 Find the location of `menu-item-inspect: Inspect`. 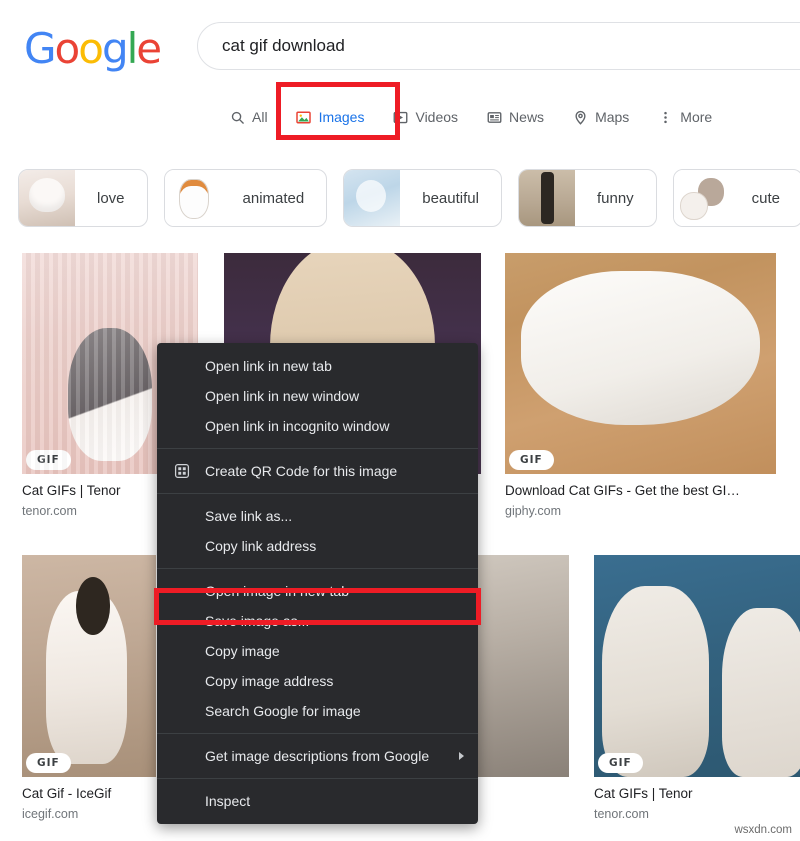

menu-item-inspect: Inspect is located at coordinates (317, 801).